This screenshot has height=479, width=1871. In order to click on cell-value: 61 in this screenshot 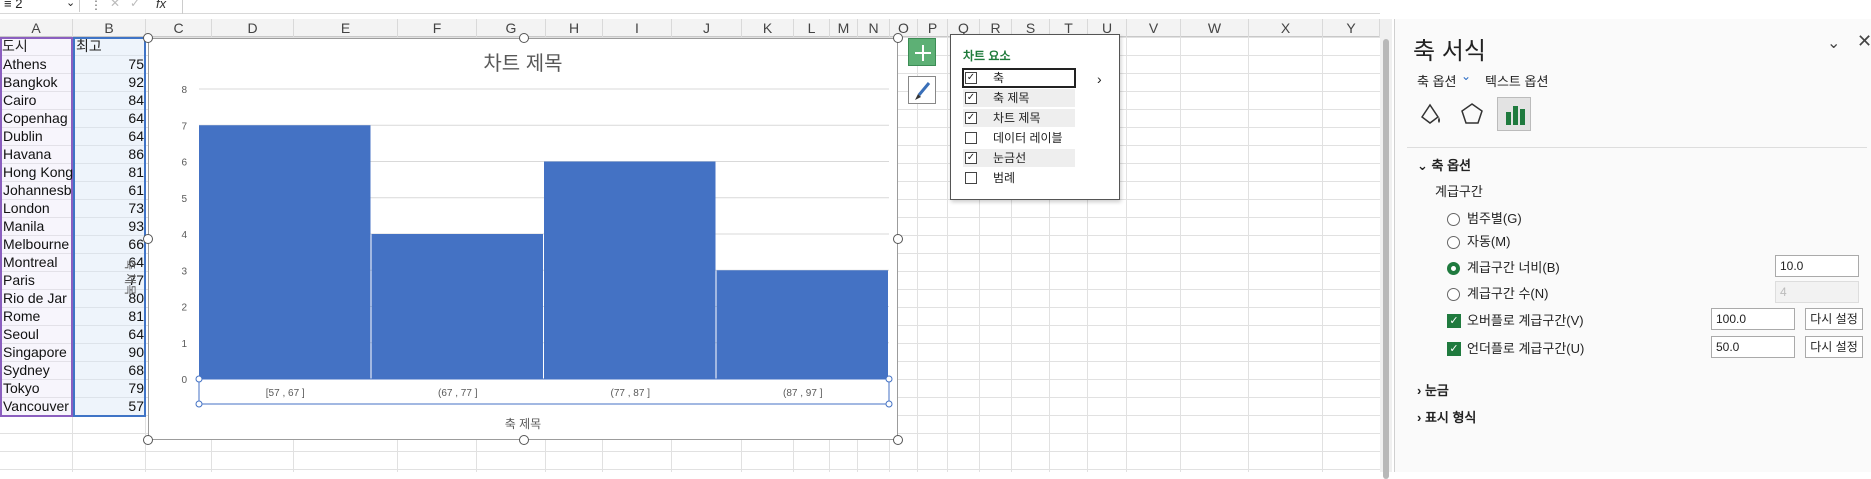, I will do `click(110, 190)`.